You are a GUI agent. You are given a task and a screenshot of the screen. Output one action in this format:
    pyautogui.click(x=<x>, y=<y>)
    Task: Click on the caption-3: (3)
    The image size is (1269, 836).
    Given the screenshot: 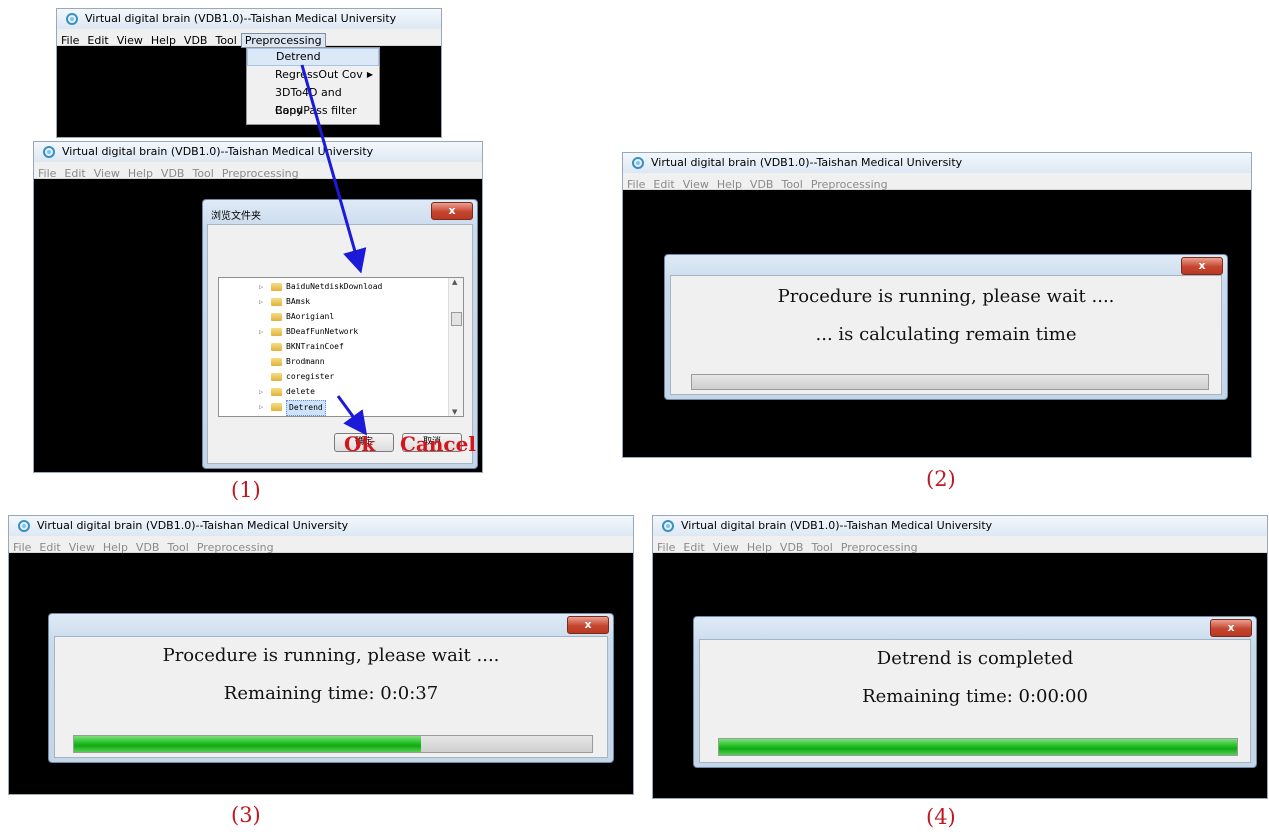 What is the action you would take?
    pyautogui.click(x=246, y=815)
    